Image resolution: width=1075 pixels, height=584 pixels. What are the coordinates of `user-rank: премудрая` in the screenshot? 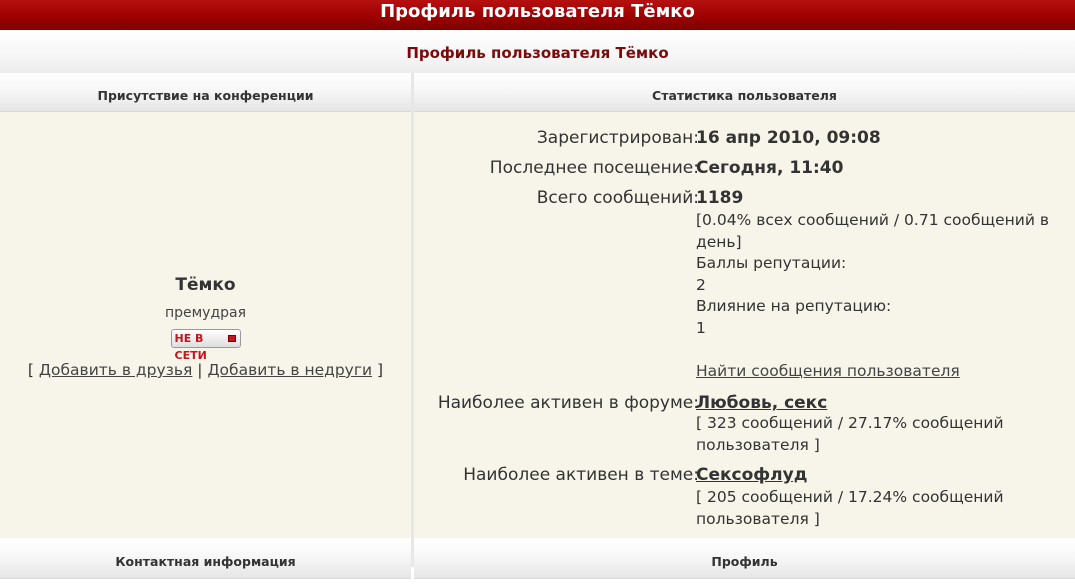 It's located at (205, 313).